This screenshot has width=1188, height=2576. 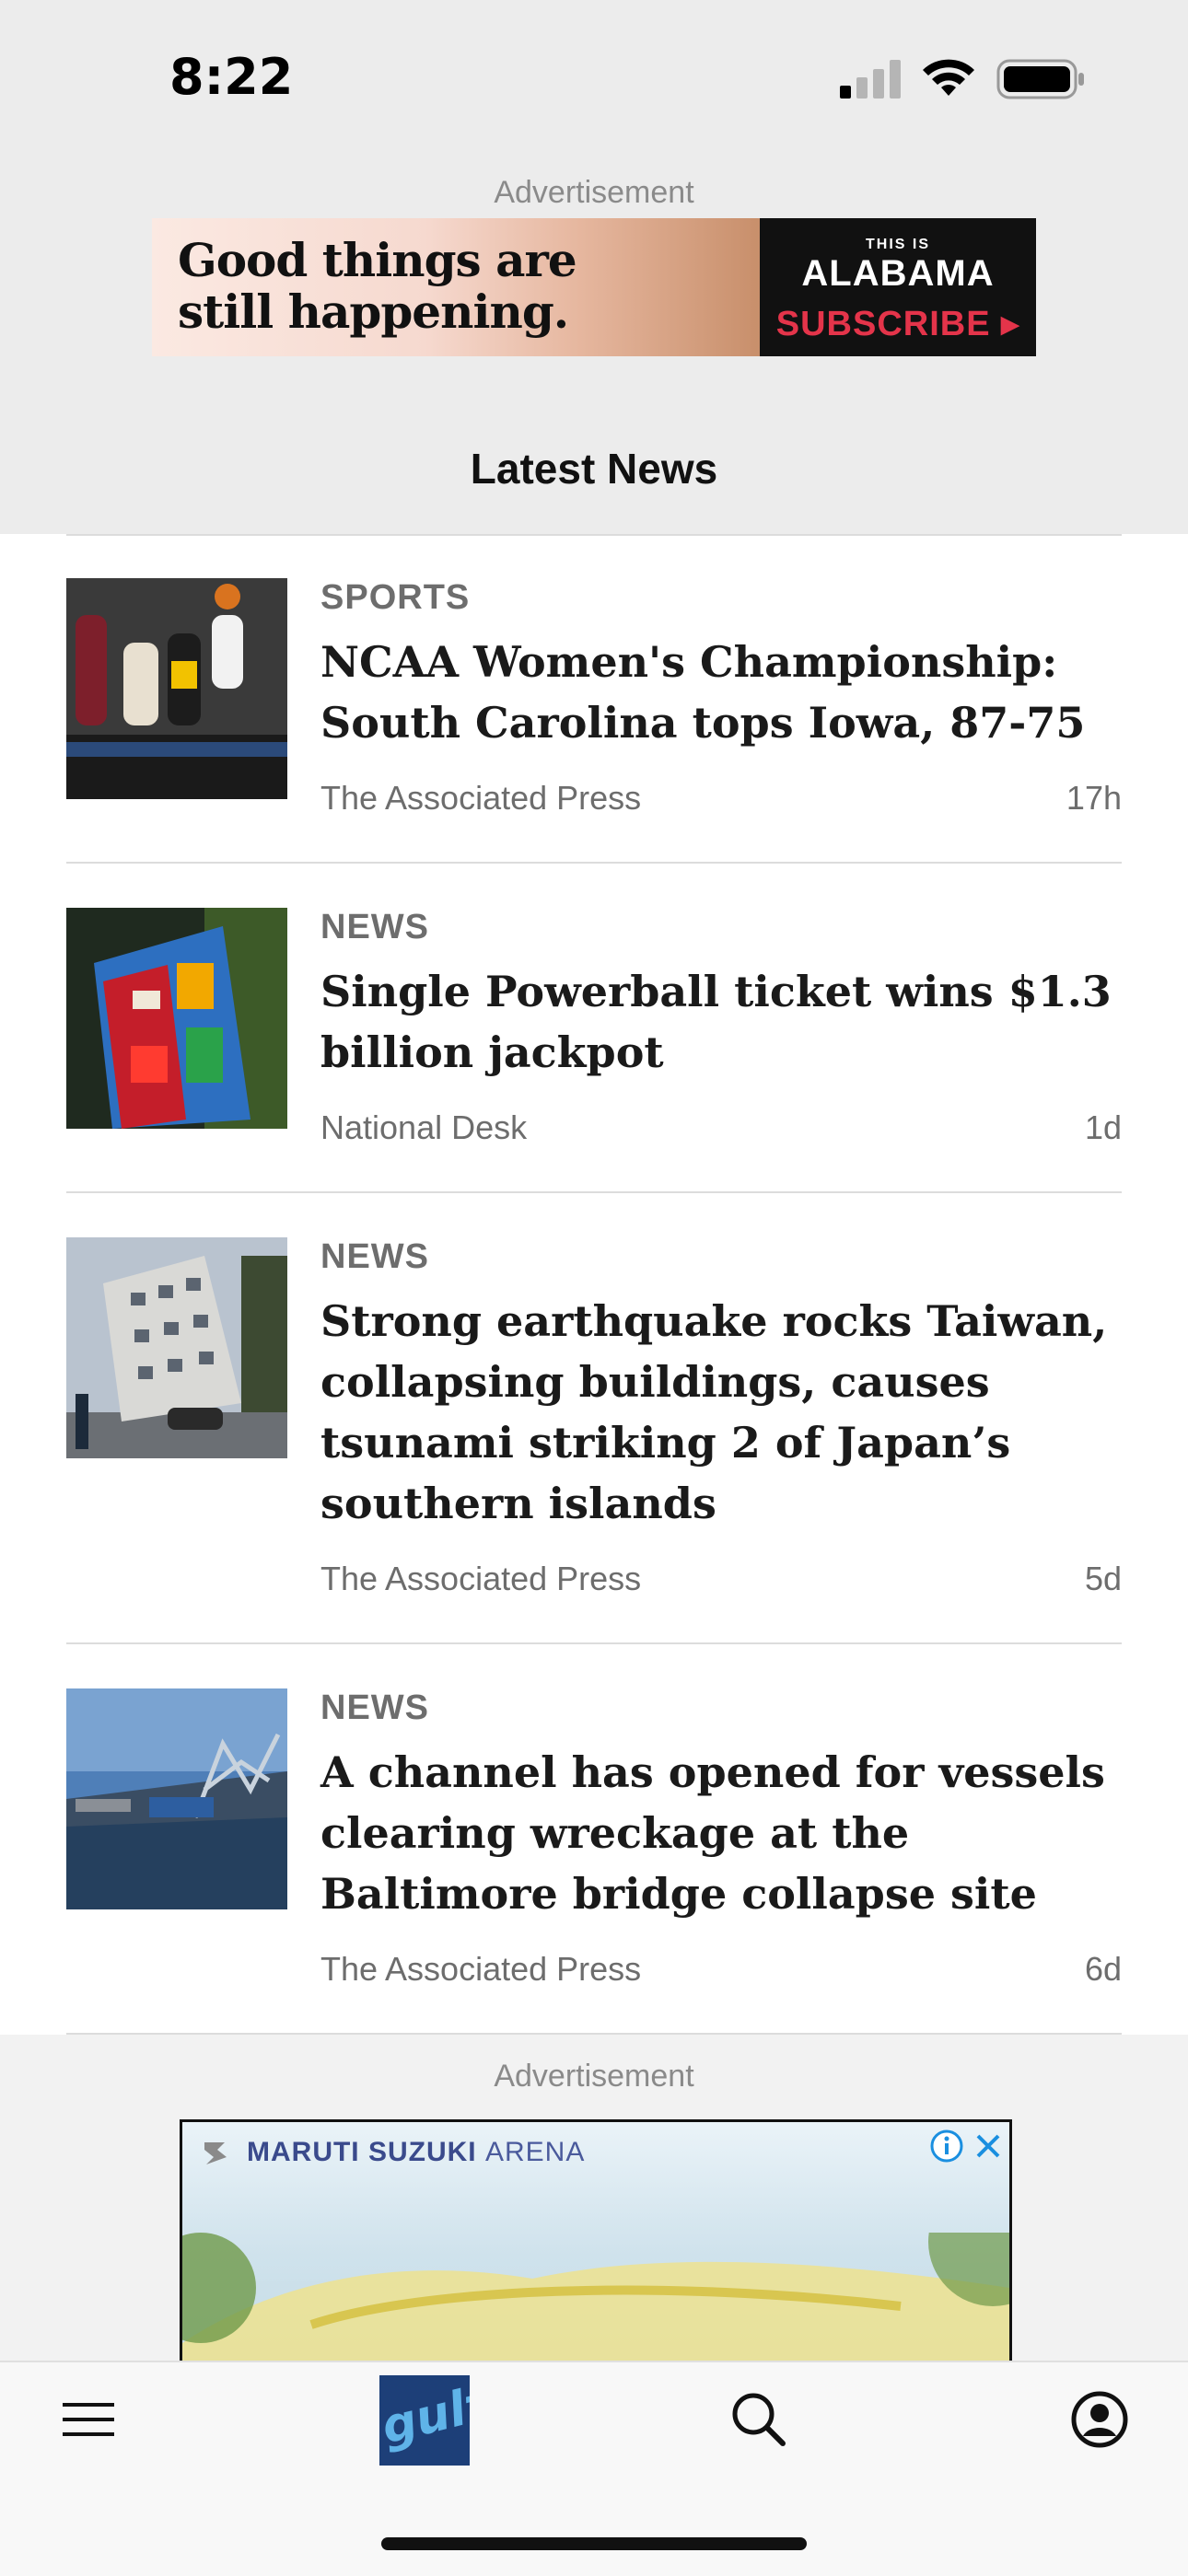 I want to click on powerball-sign-photo, so click(x=176, y=1018).